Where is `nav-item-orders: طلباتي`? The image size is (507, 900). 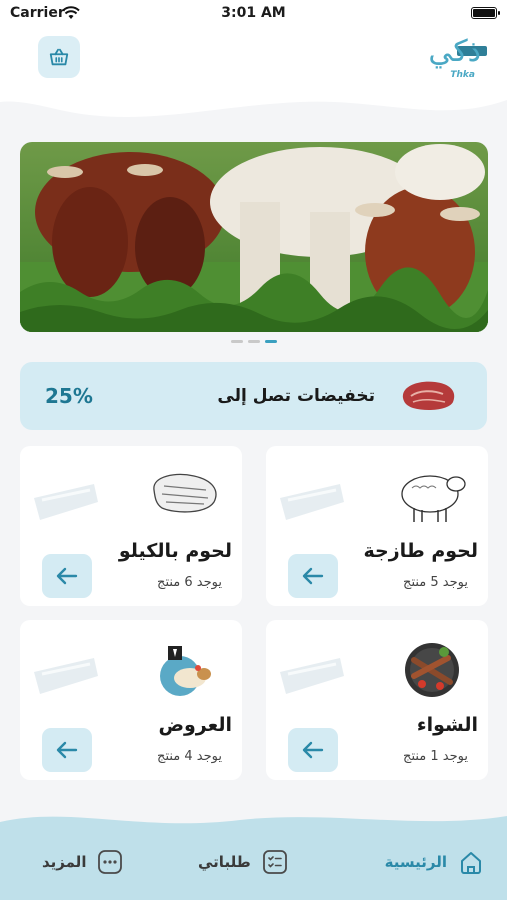 nav-item-orders: طلباتي is located at coordinates (243, 862).